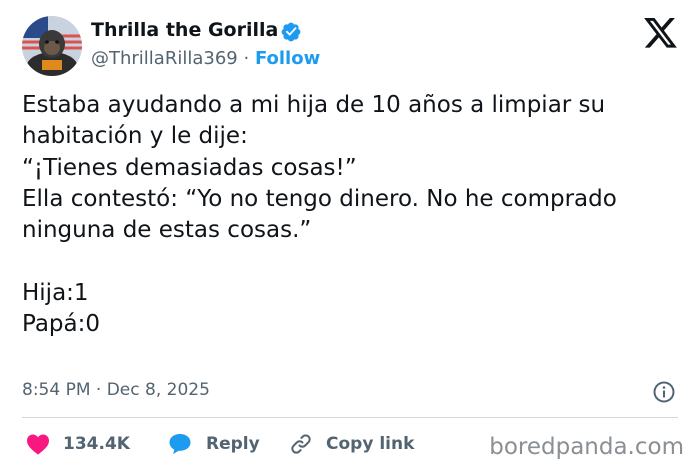 The height and width of the screenshot is (471, 700). What do you see at coordinates (167, 230) in the screenshot?
I see `tweet-line: ninguna de estas cosas.”` at bounding box center [167, 230].